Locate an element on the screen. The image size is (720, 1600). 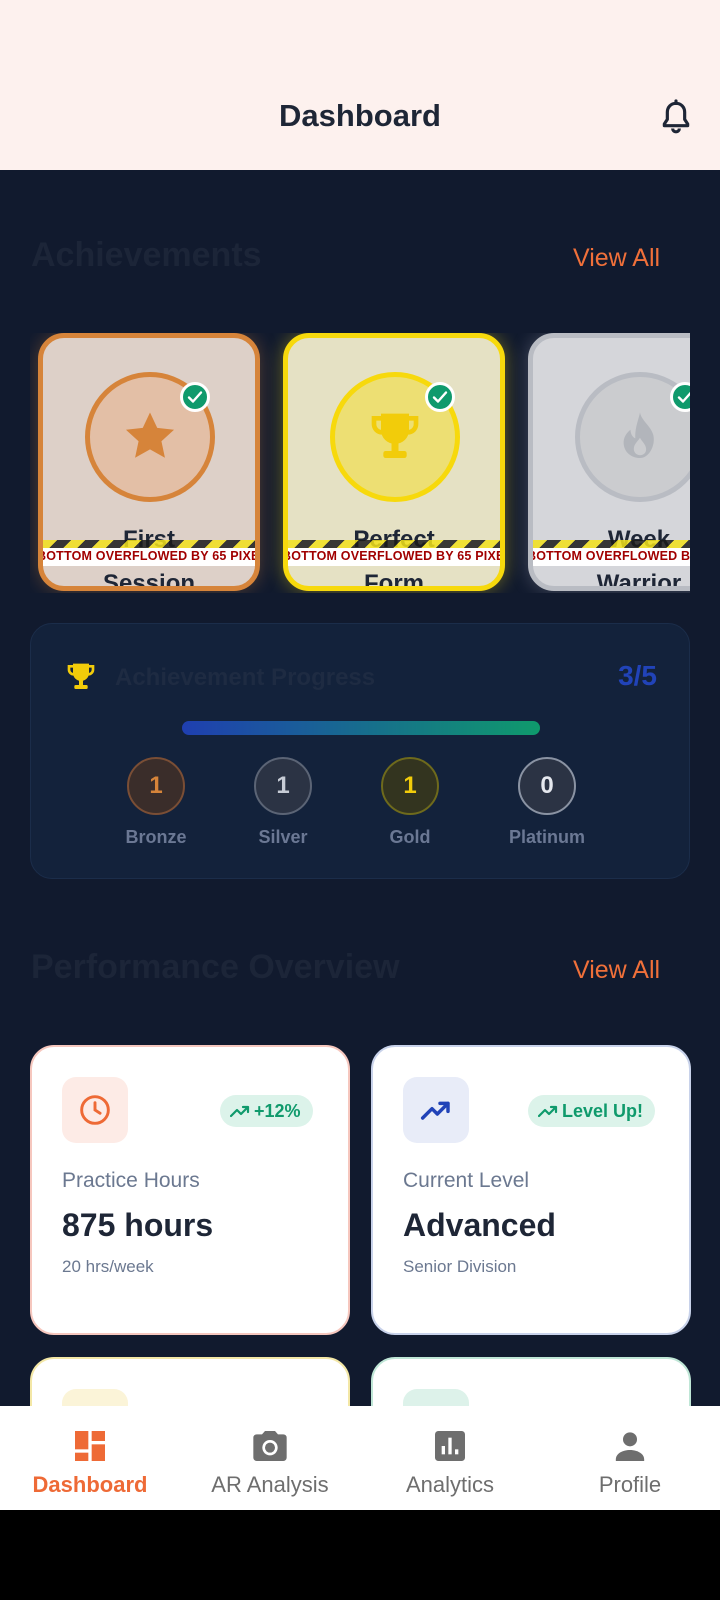
trend-badge: +12% is located at coordinates (266, 1111).